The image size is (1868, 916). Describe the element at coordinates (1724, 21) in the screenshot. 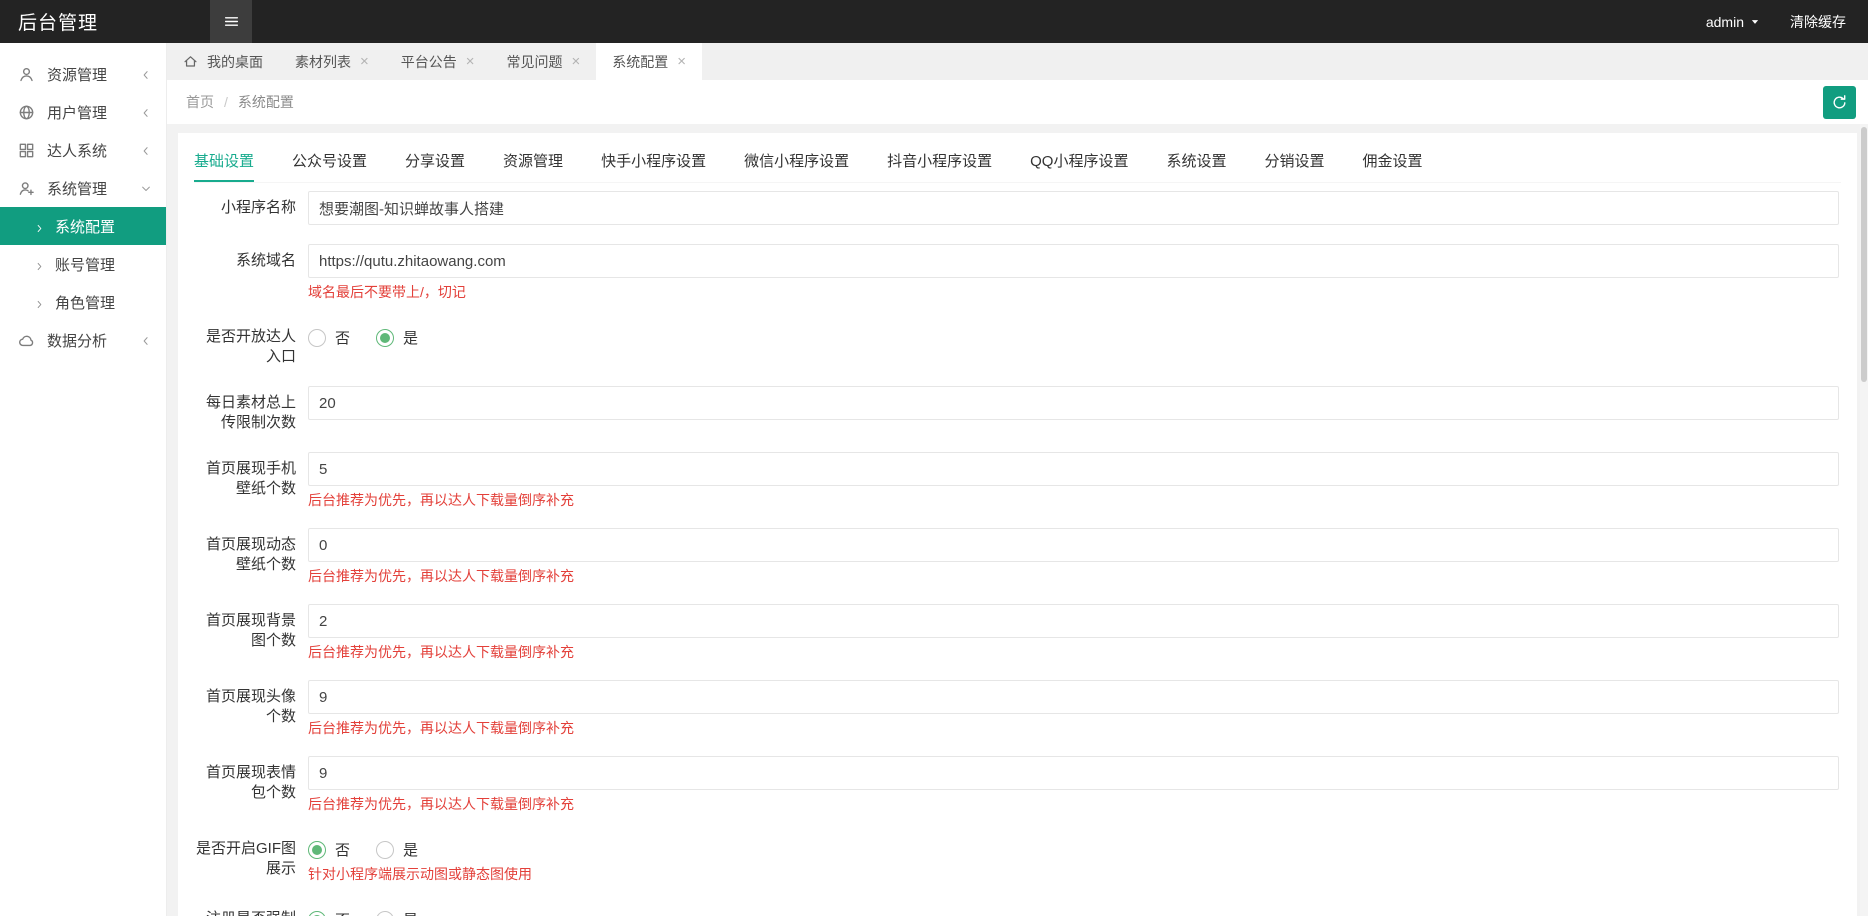

I see `username: admin` at that location.